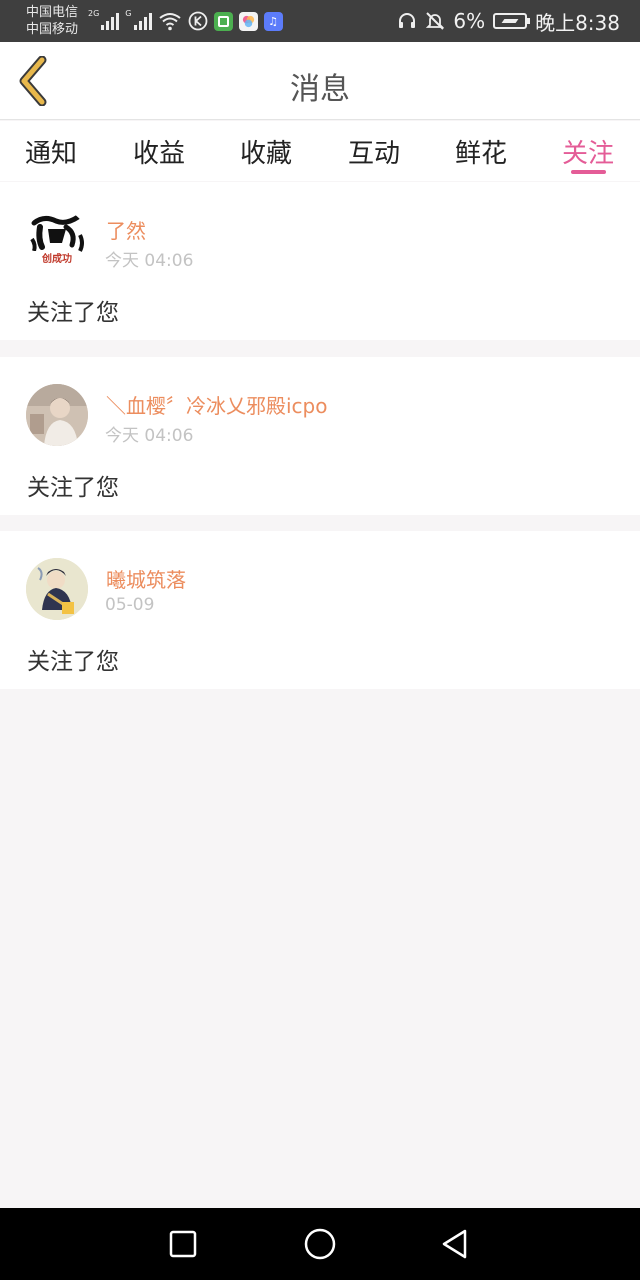 The height and width of the screenshot is (1280, 640). Describe the element at coordinates (320, 610) in the screenshot. I see `message-item: 曦城筑落 05-09 关注了您` at that location.